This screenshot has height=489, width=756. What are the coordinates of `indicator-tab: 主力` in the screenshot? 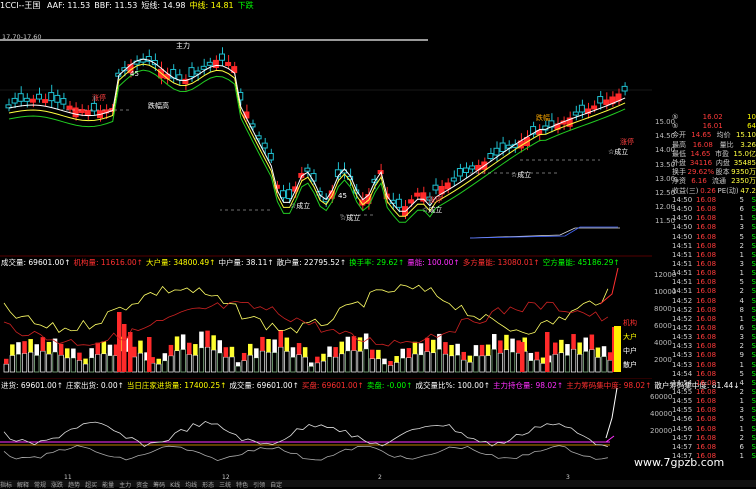 It's located at (125, 485).